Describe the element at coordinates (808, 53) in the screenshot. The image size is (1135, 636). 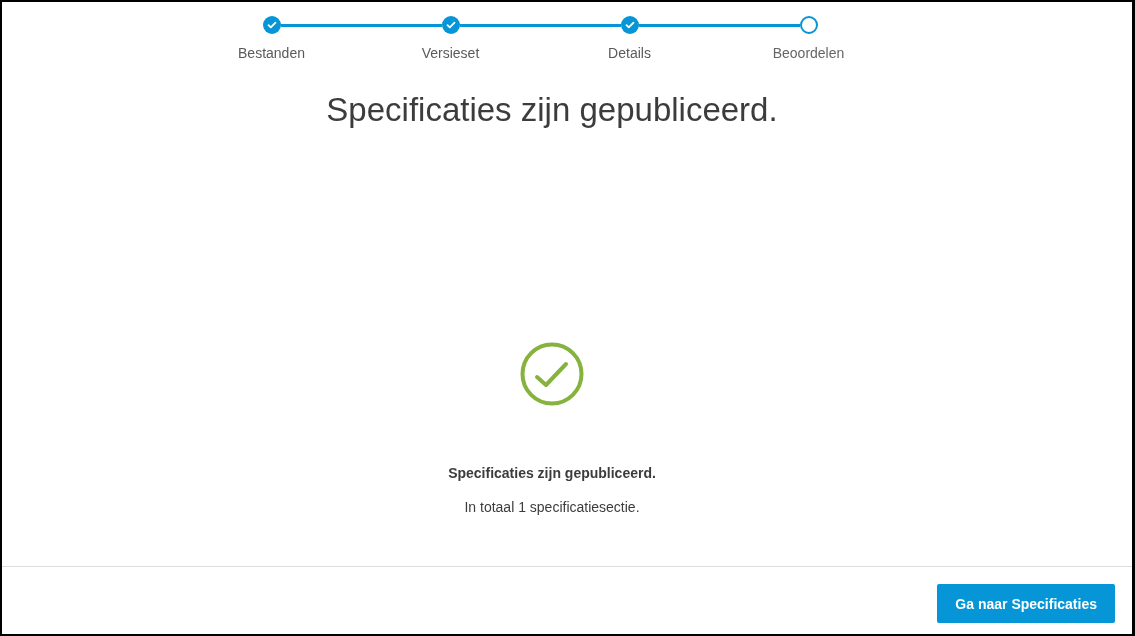
I see `step-label: Beoordelen` at that location.